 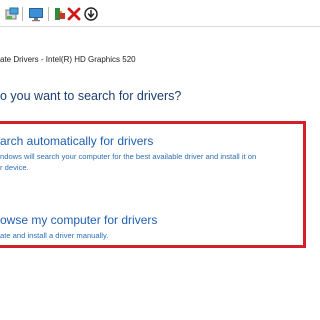 What do you see at coordinates (150, 220) in the screenshot?
I see `option-title: owse my computer for drivers` at bounding box center [150, 220].